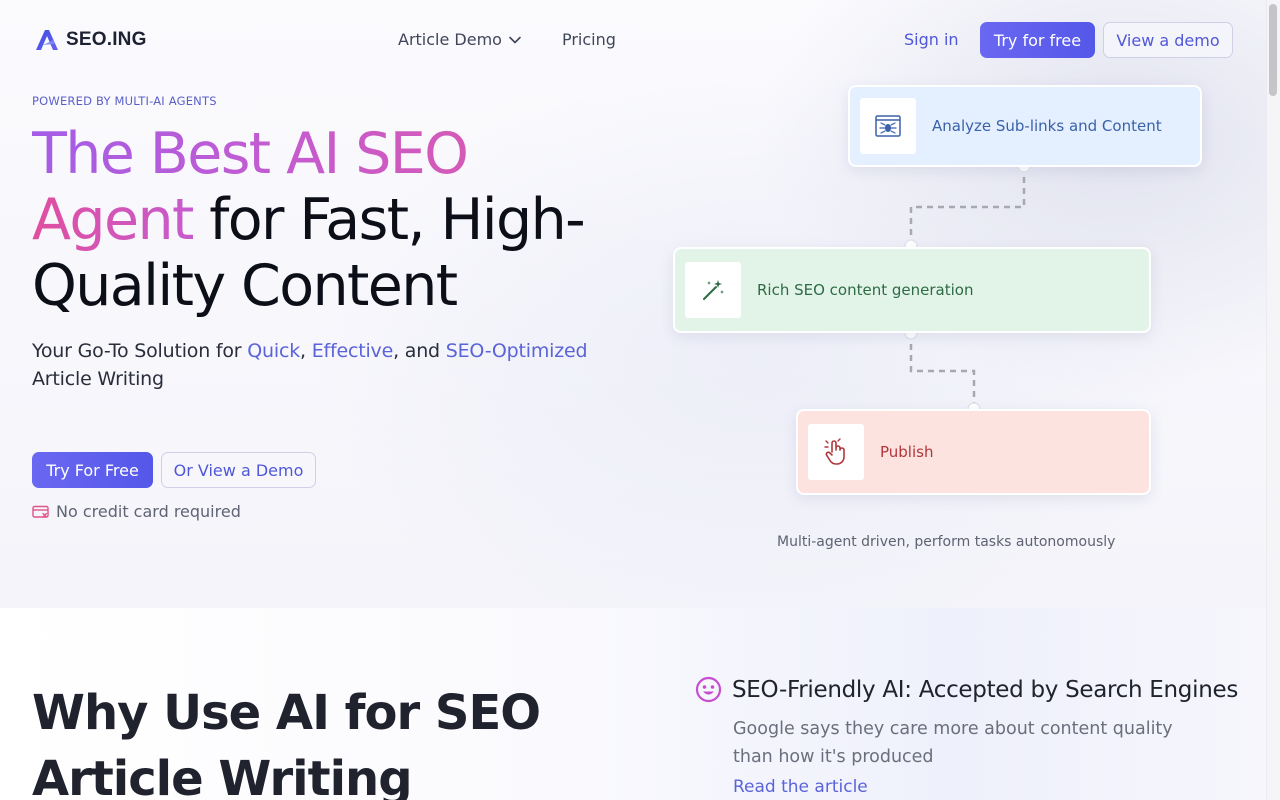 The image size is (1280, 800). I want to click on subtitle-seo-optimized: SEO-Optimized, so click(516, 351).